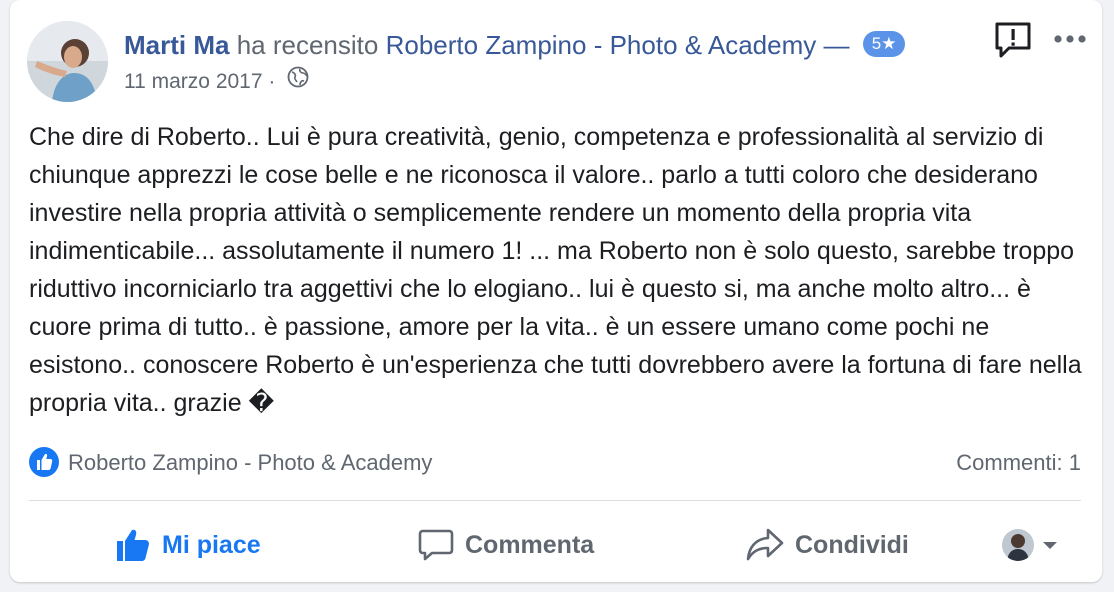 This screenshot has height=592, width=1114. Describe the element at coordinates (298, 80) in the screenshot. I see `globe-icon` at that location.